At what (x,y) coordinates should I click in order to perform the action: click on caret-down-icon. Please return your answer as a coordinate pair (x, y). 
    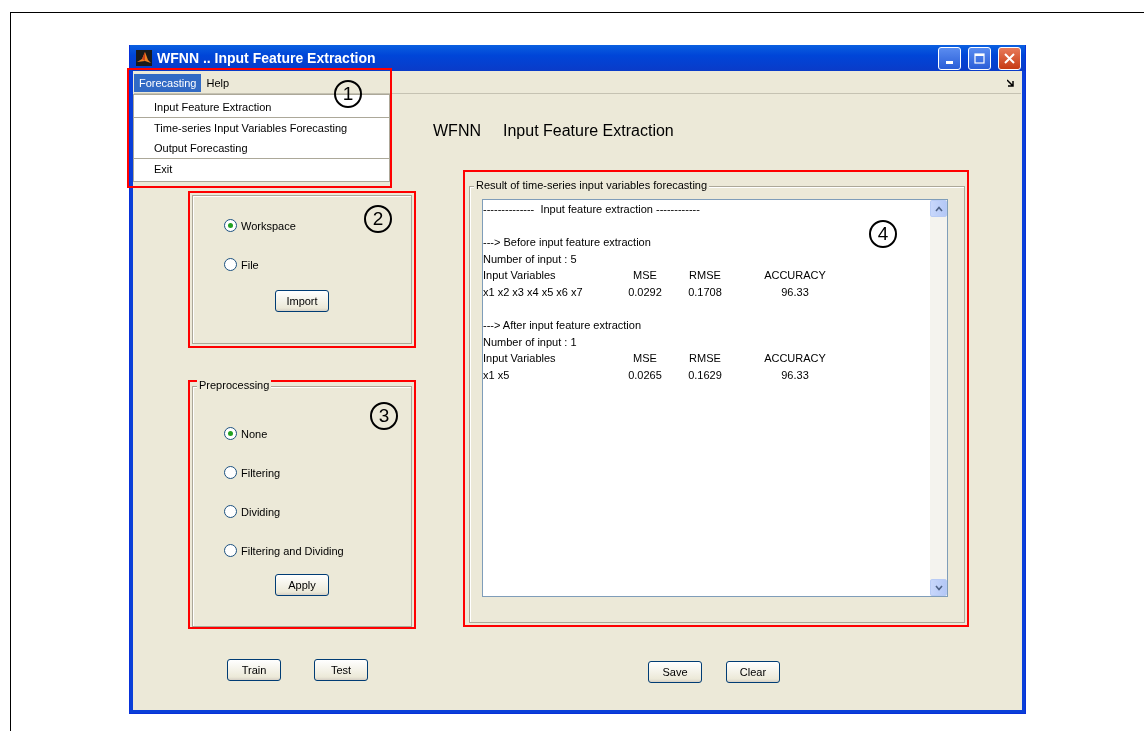
    Looking at the image, I should click on (938, 587).